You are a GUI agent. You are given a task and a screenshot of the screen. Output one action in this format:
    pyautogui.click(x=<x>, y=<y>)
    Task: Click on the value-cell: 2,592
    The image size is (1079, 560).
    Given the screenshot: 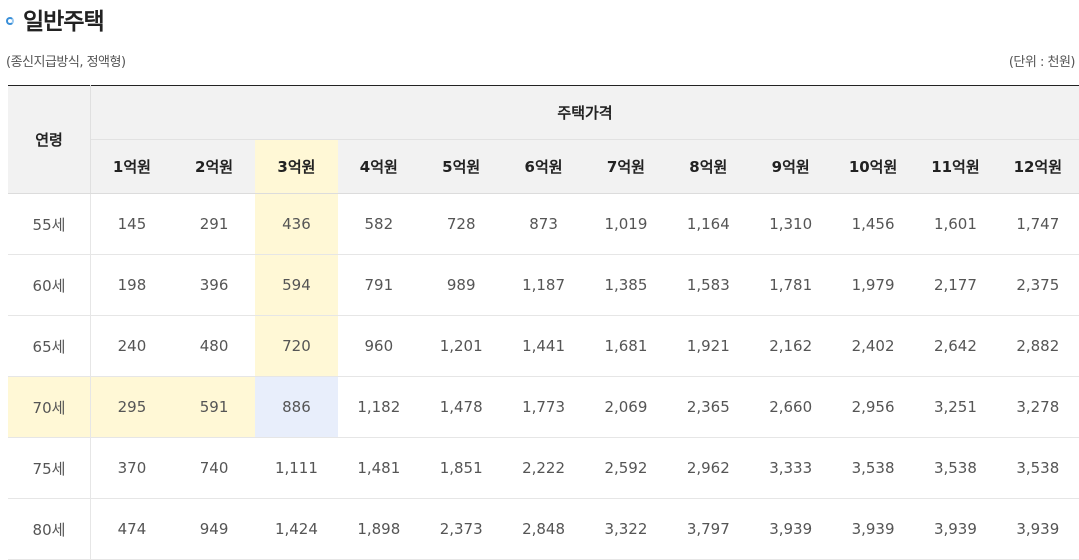 What is the action you would take?
    pyautogui.click(x=626, y=468)
    